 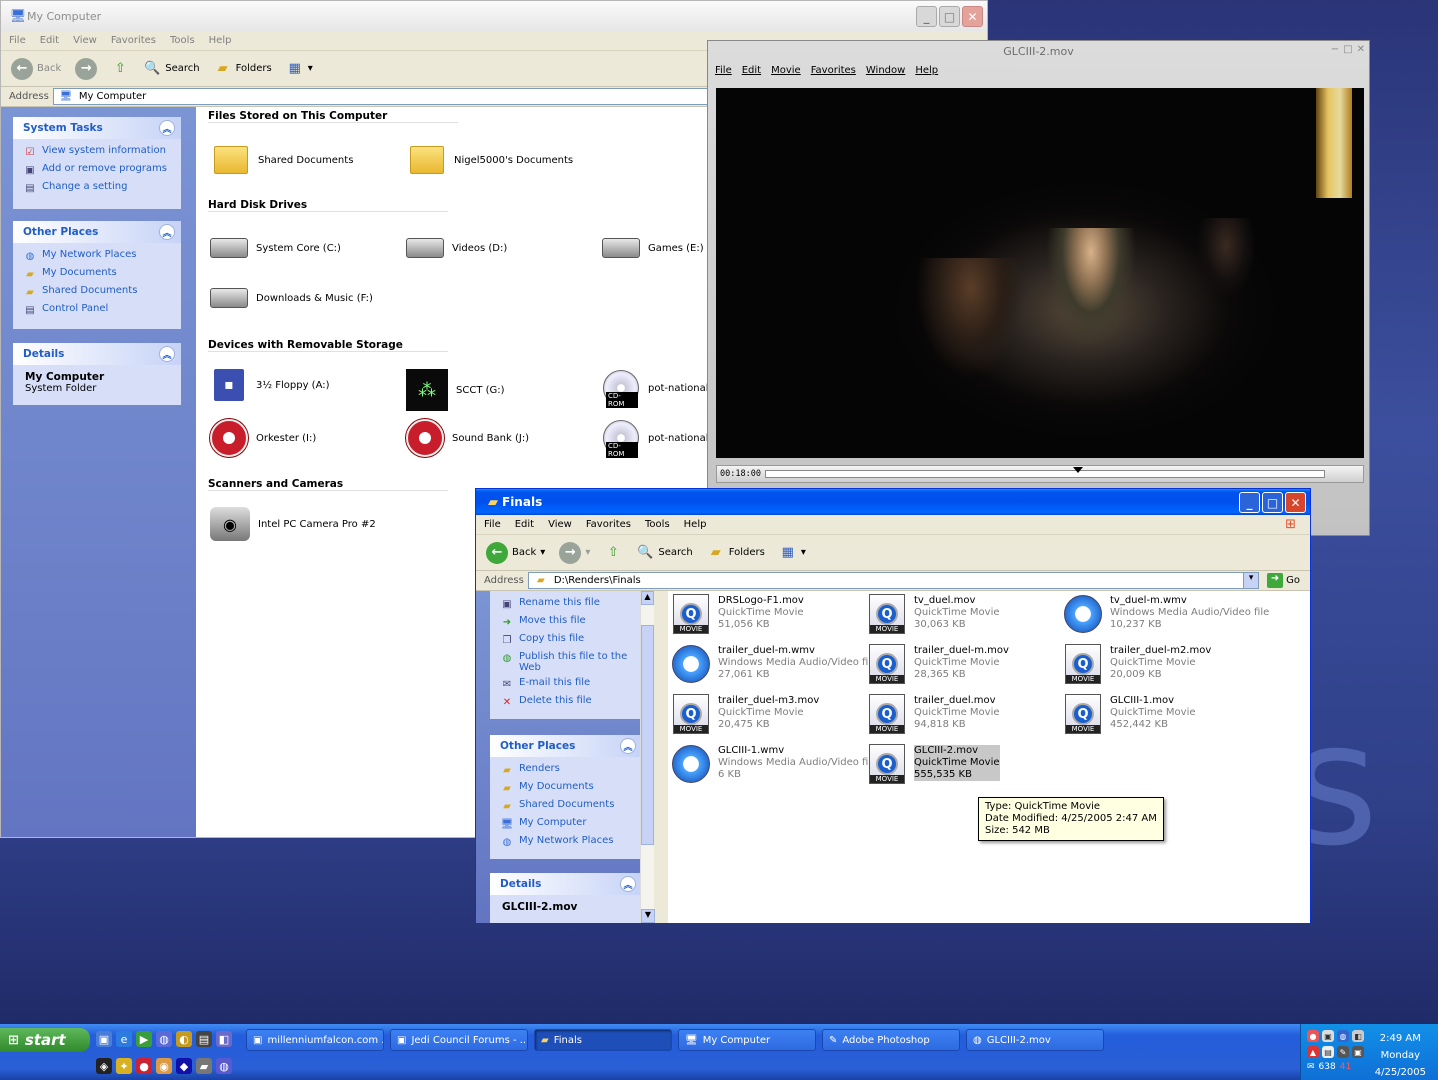 I want to click on app-icon-5: ◈, so click(x=104, y=1066).